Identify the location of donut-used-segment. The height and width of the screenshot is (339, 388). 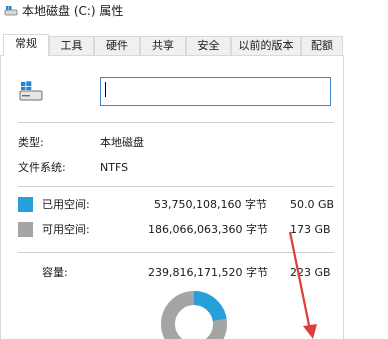
(210, 306).